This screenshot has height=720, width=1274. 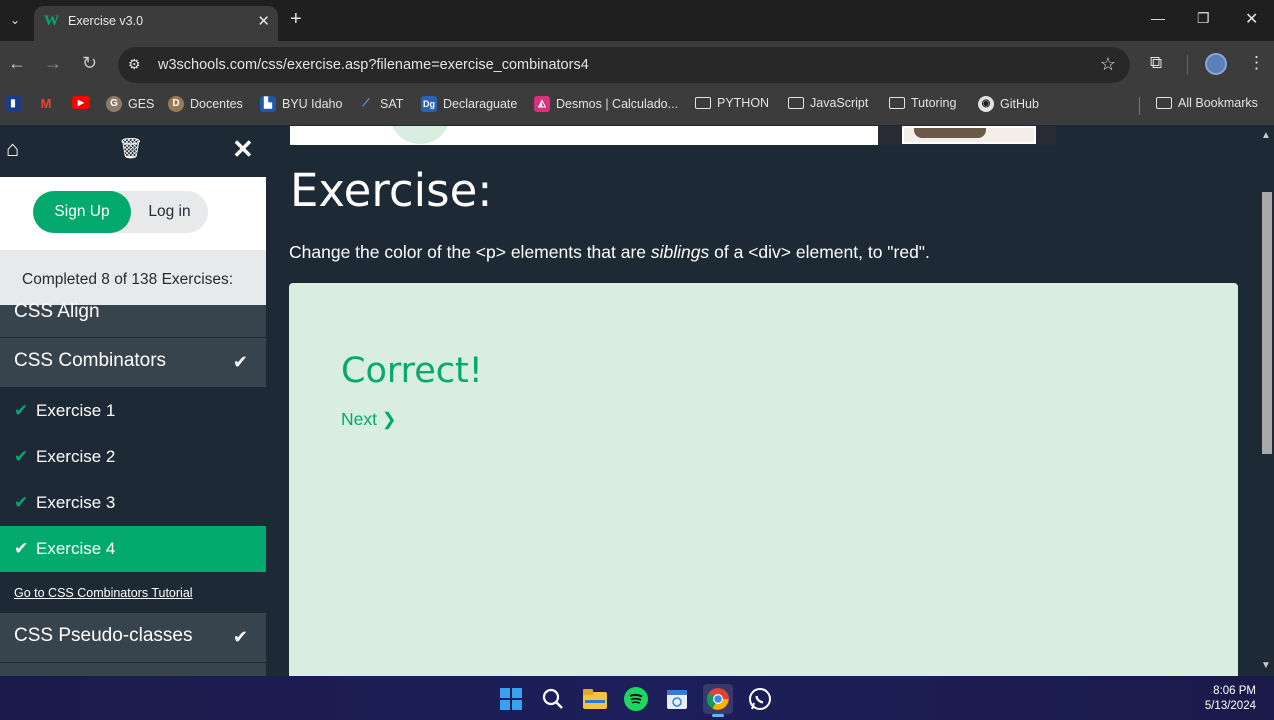 What do you see at coordinates (156, 23) in the screenshot?
I see `browser-tab: W Exercise v3.0 ✕` at bounding box center [156, 23].